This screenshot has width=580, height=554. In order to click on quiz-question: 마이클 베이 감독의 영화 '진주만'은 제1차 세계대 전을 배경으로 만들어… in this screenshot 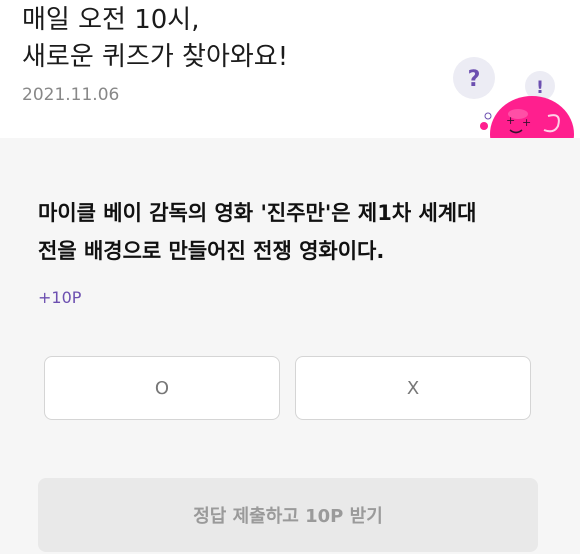, I will do `click(298, 232)`.